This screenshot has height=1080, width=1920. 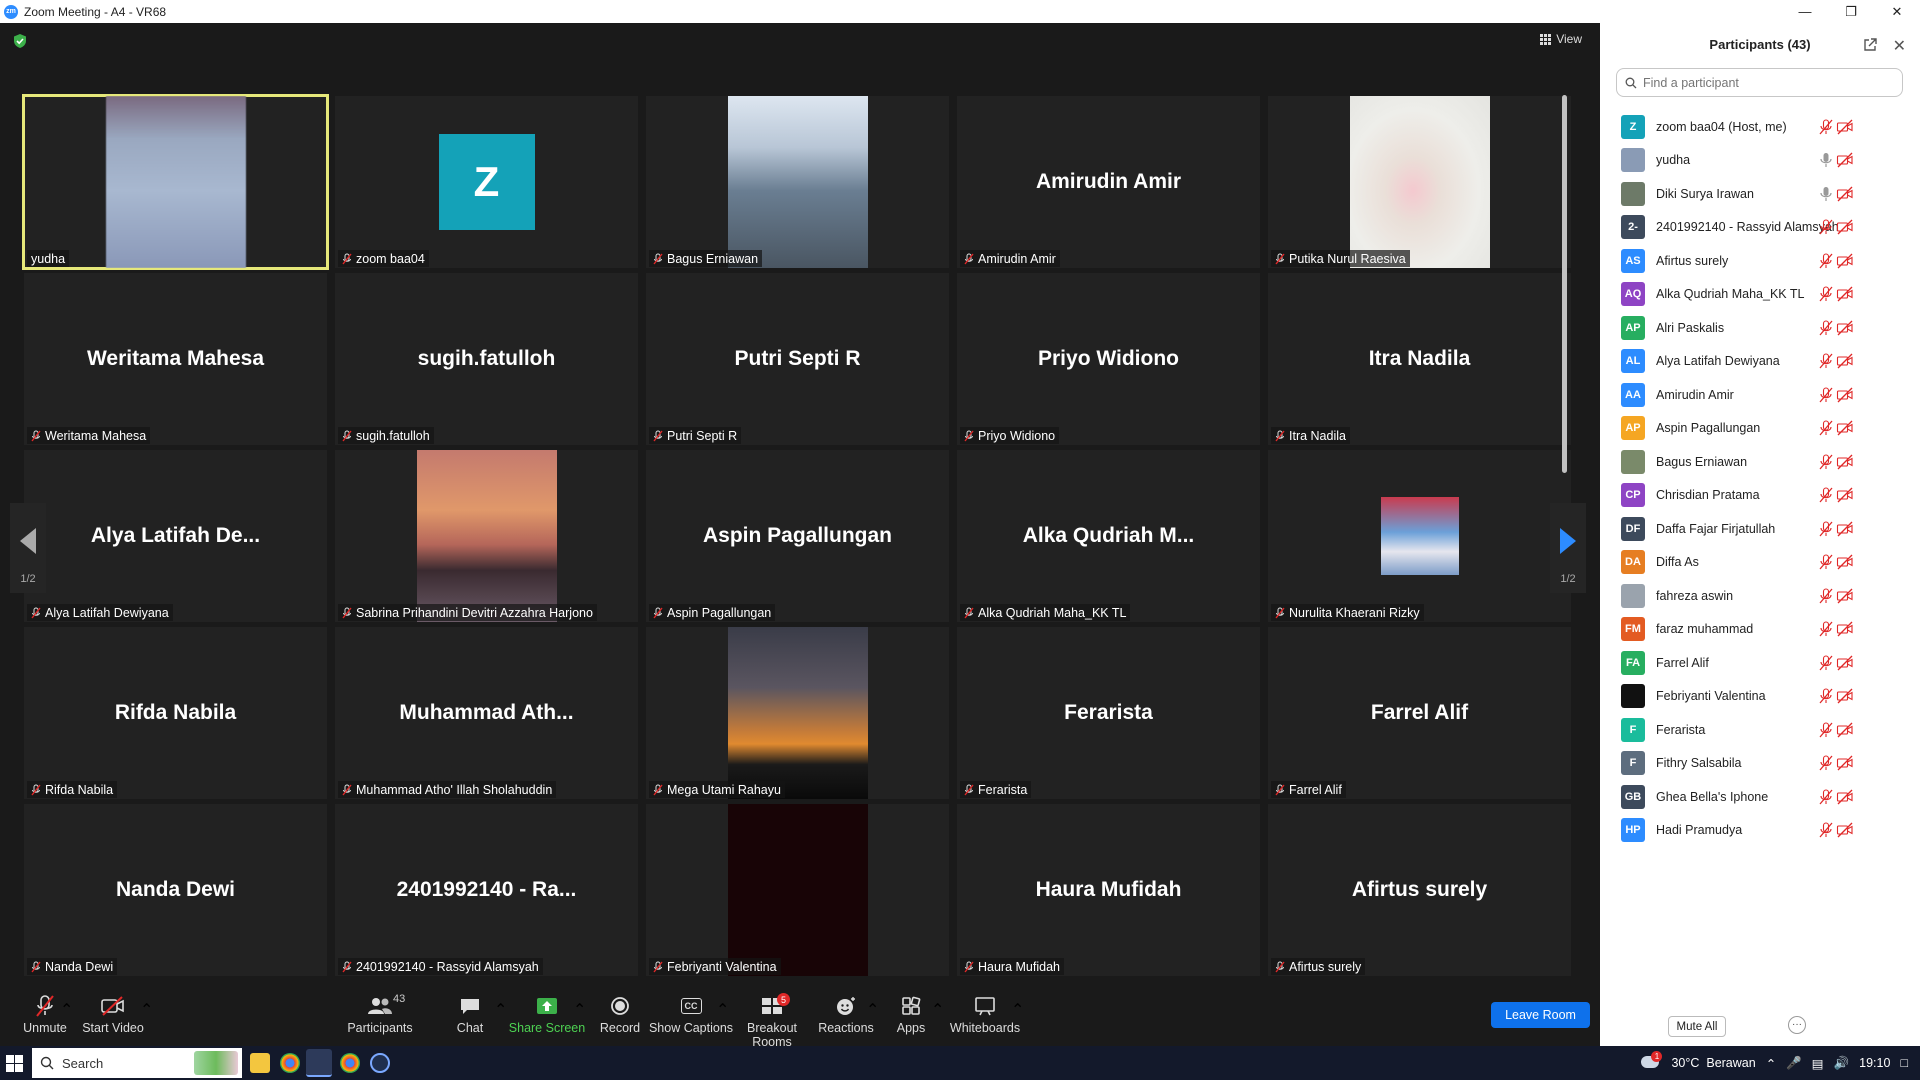 I want to click on notifications-icon: □, so click(x=1904, y=1063).